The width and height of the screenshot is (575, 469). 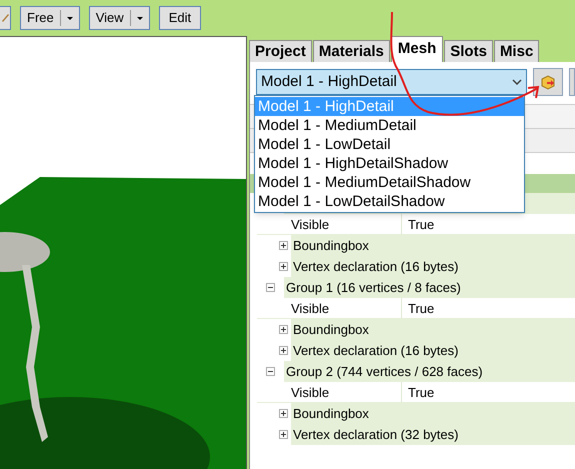 I want to click on dropdown-option: Model 1 - LowDetail, so click(x=389, y=144).